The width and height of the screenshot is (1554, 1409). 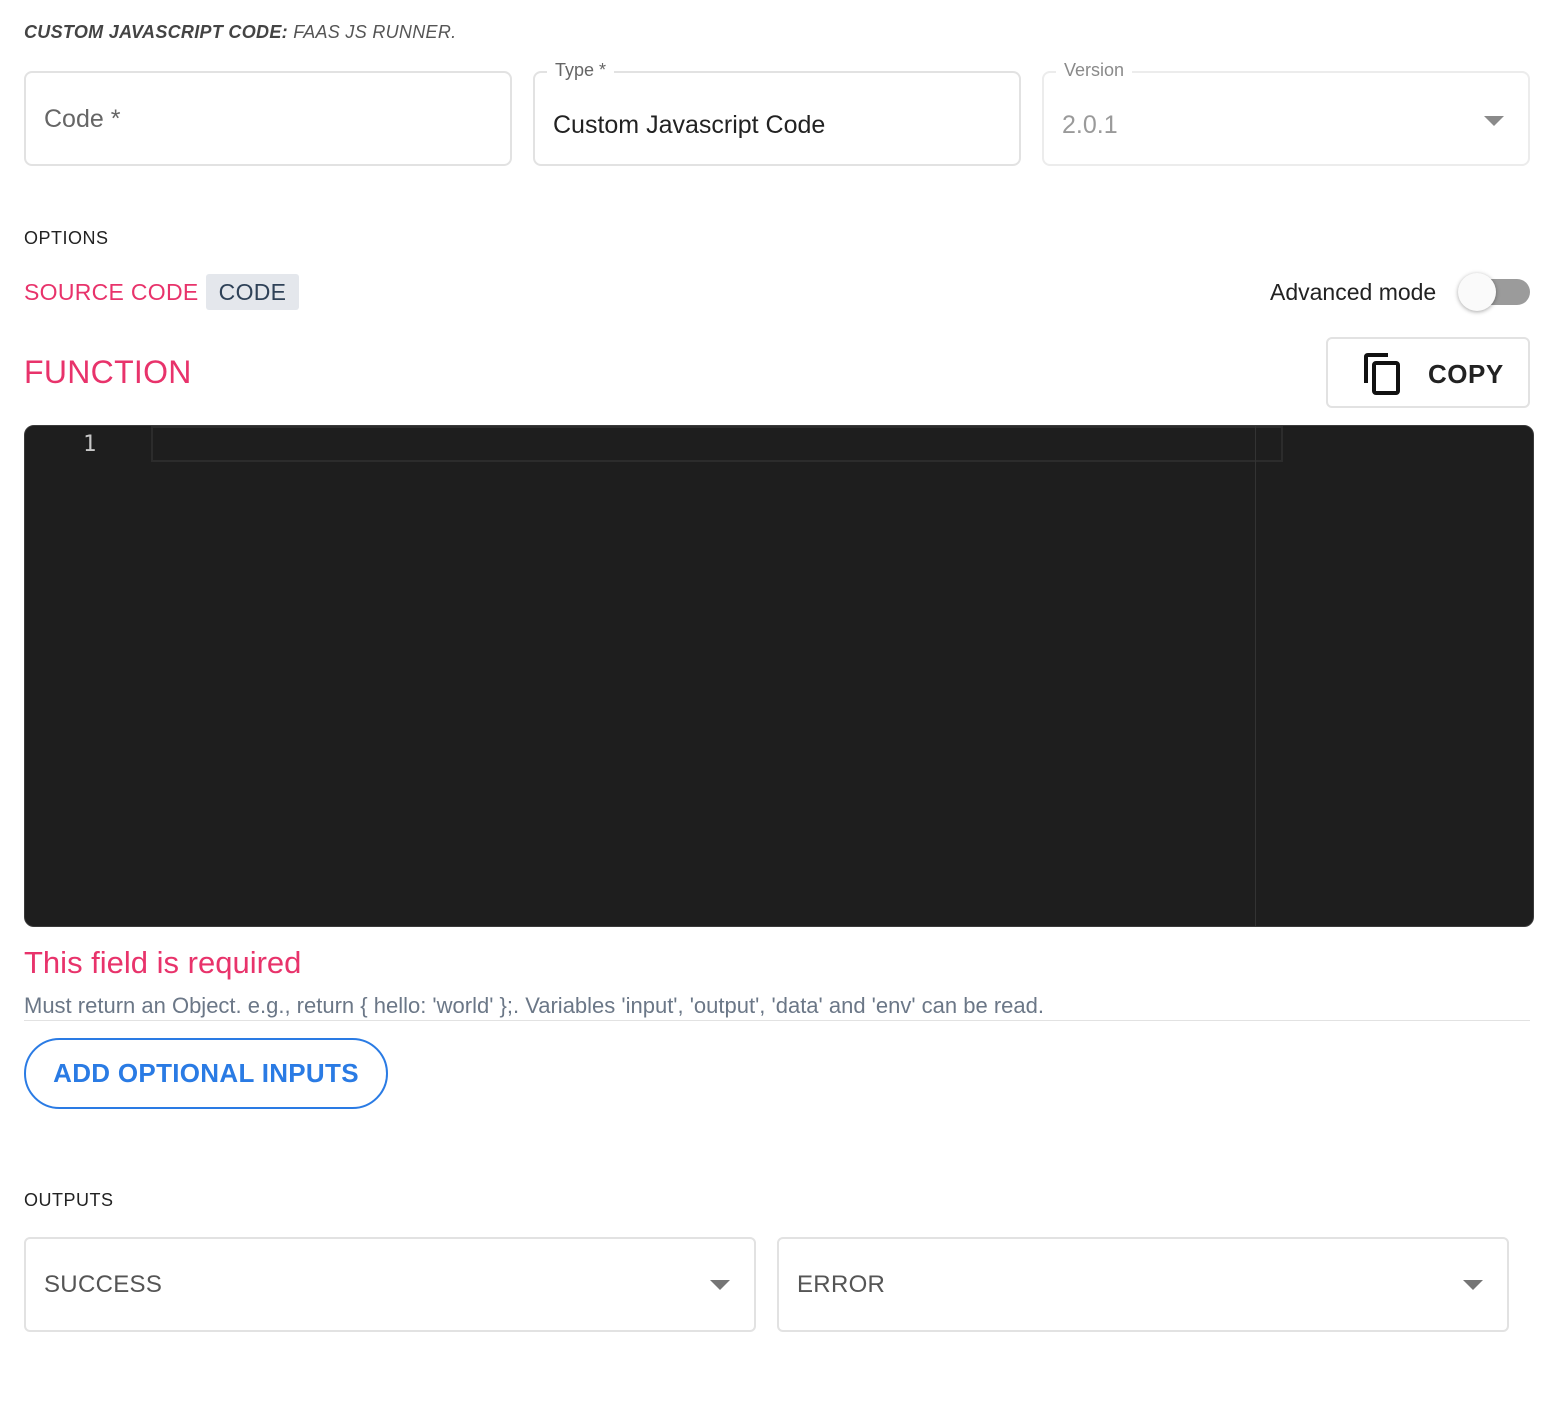 What do you see at coordinates (156, 32) in the screenshot?
I see `node-type-label: CUSTOM JAVASCRIPT CODE:` at bounding box center [156, 32].